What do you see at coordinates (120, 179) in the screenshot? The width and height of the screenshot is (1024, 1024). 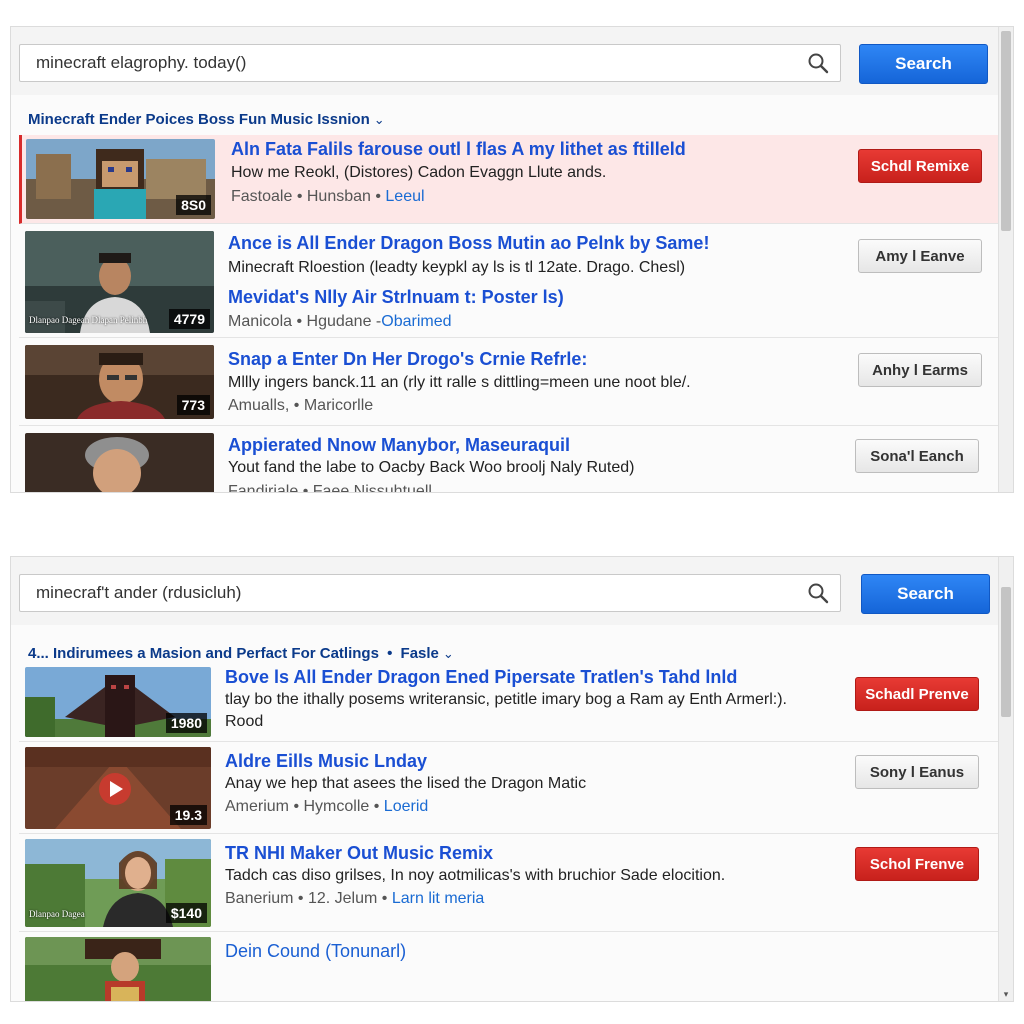 I see `video-thumbnail: 8S0` at bounding box center [120, 179].